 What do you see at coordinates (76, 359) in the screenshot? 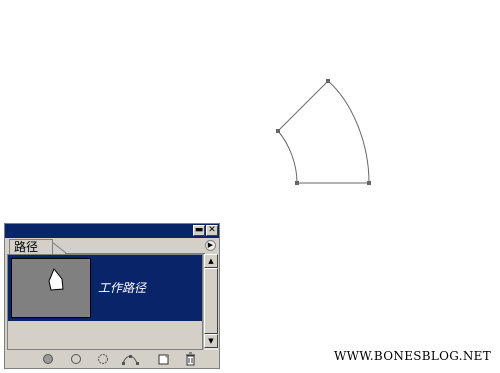
I see `stroke-path-icon` at bounding box center [76, 359].